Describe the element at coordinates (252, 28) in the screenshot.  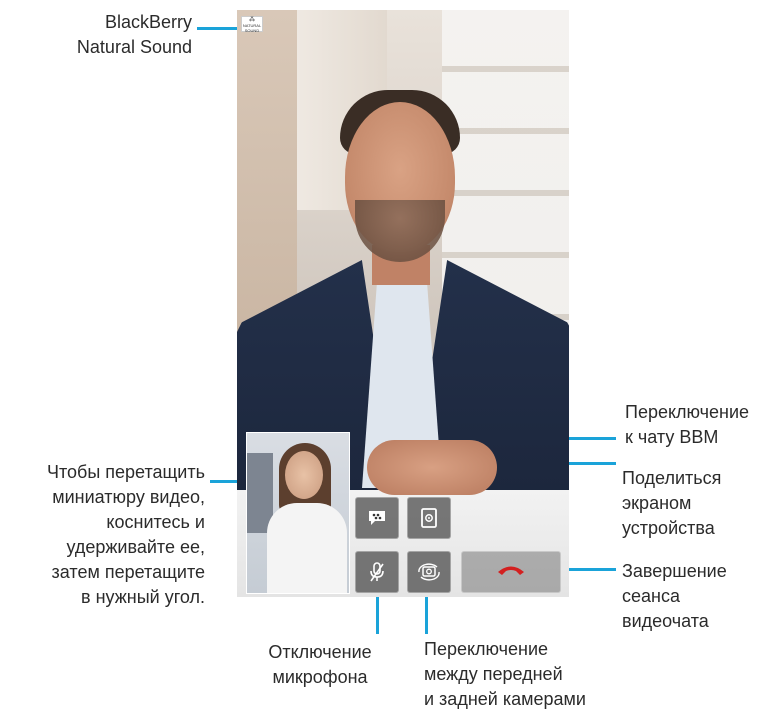
I see `logo-text: NATURAL SOUND` at that location.